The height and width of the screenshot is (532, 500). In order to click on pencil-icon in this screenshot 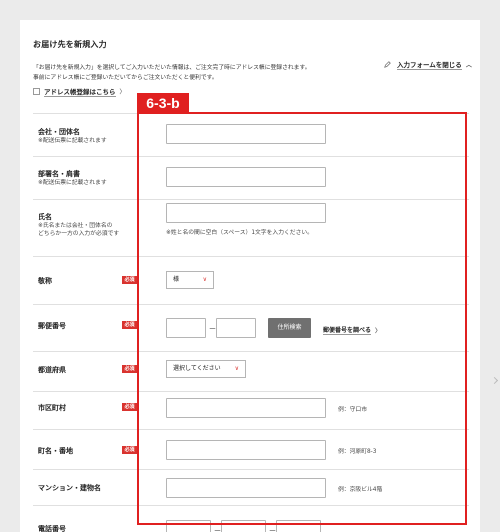, I will do `click(387, 64)`.